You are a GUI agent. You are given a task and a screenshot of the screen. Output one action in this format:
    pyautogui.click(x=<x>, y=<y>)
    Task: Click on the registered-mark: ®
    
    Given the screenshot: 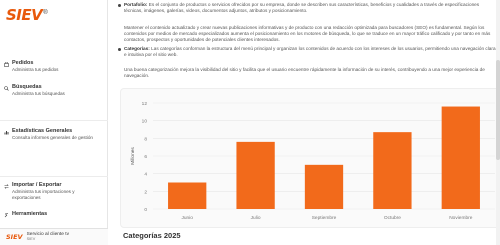 What is the action you would take?
    pyautogui.click(x=45, y=13)
    